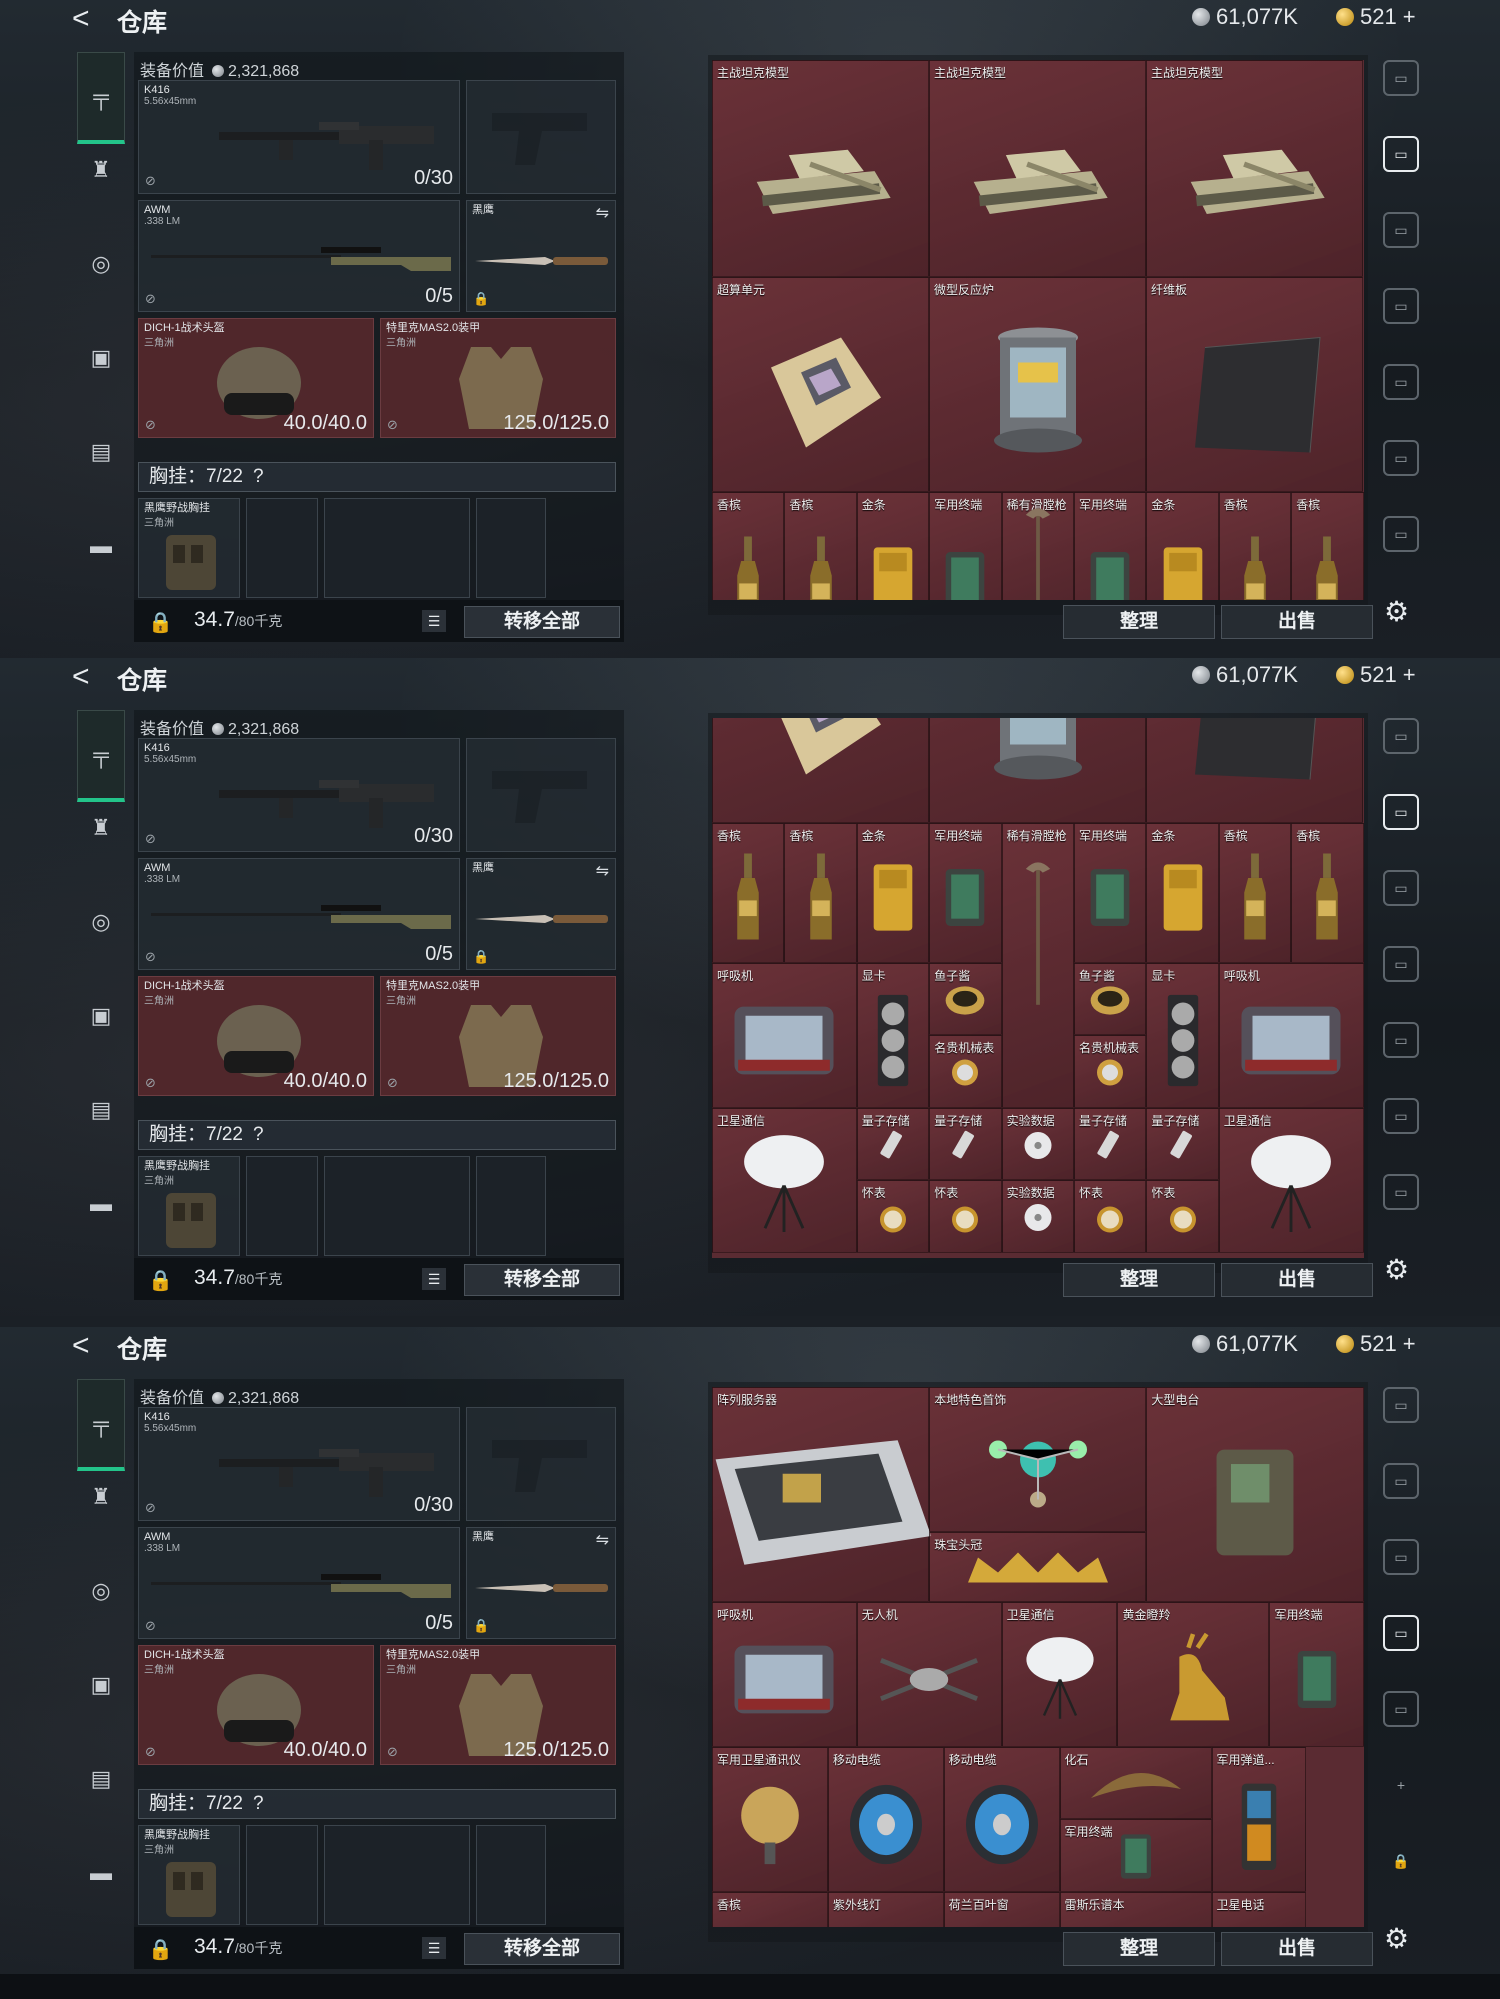  I want to click on storage-page-4-icon: ▭, so click(1401, 458).